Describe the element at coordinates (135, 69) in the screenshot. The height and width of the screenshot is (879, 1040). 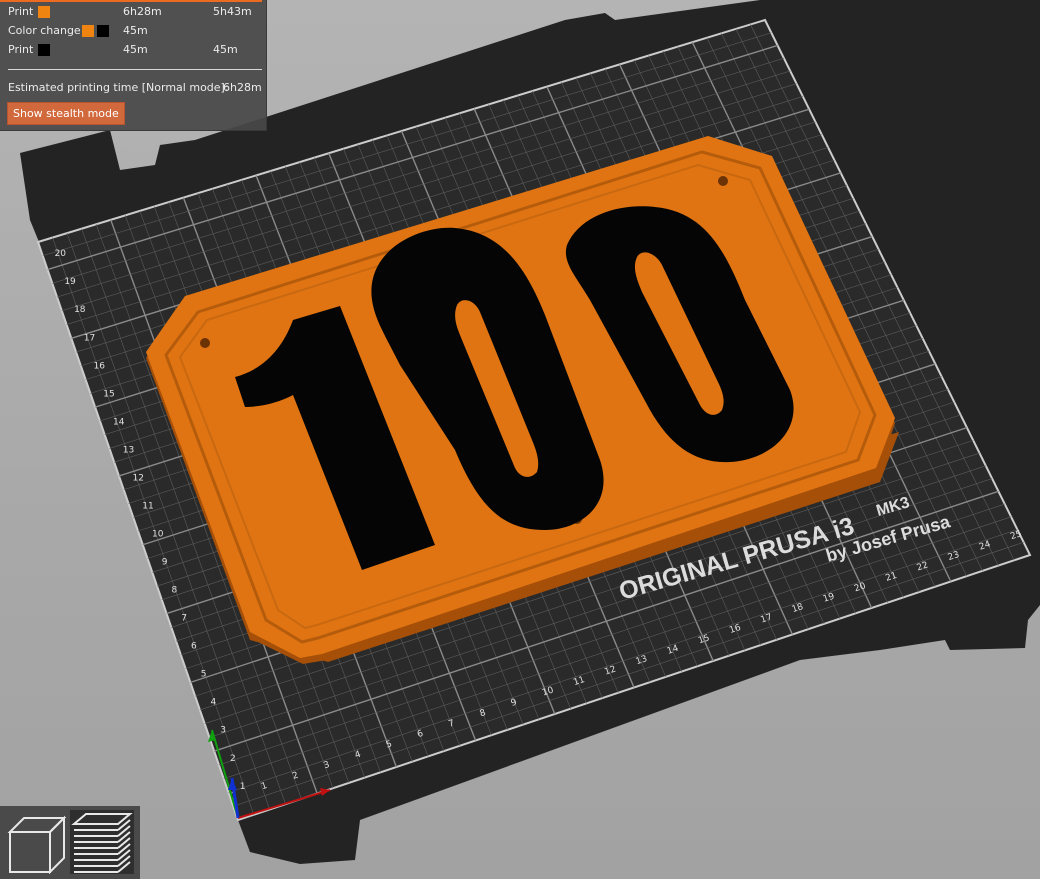
I see `divider` at that location.